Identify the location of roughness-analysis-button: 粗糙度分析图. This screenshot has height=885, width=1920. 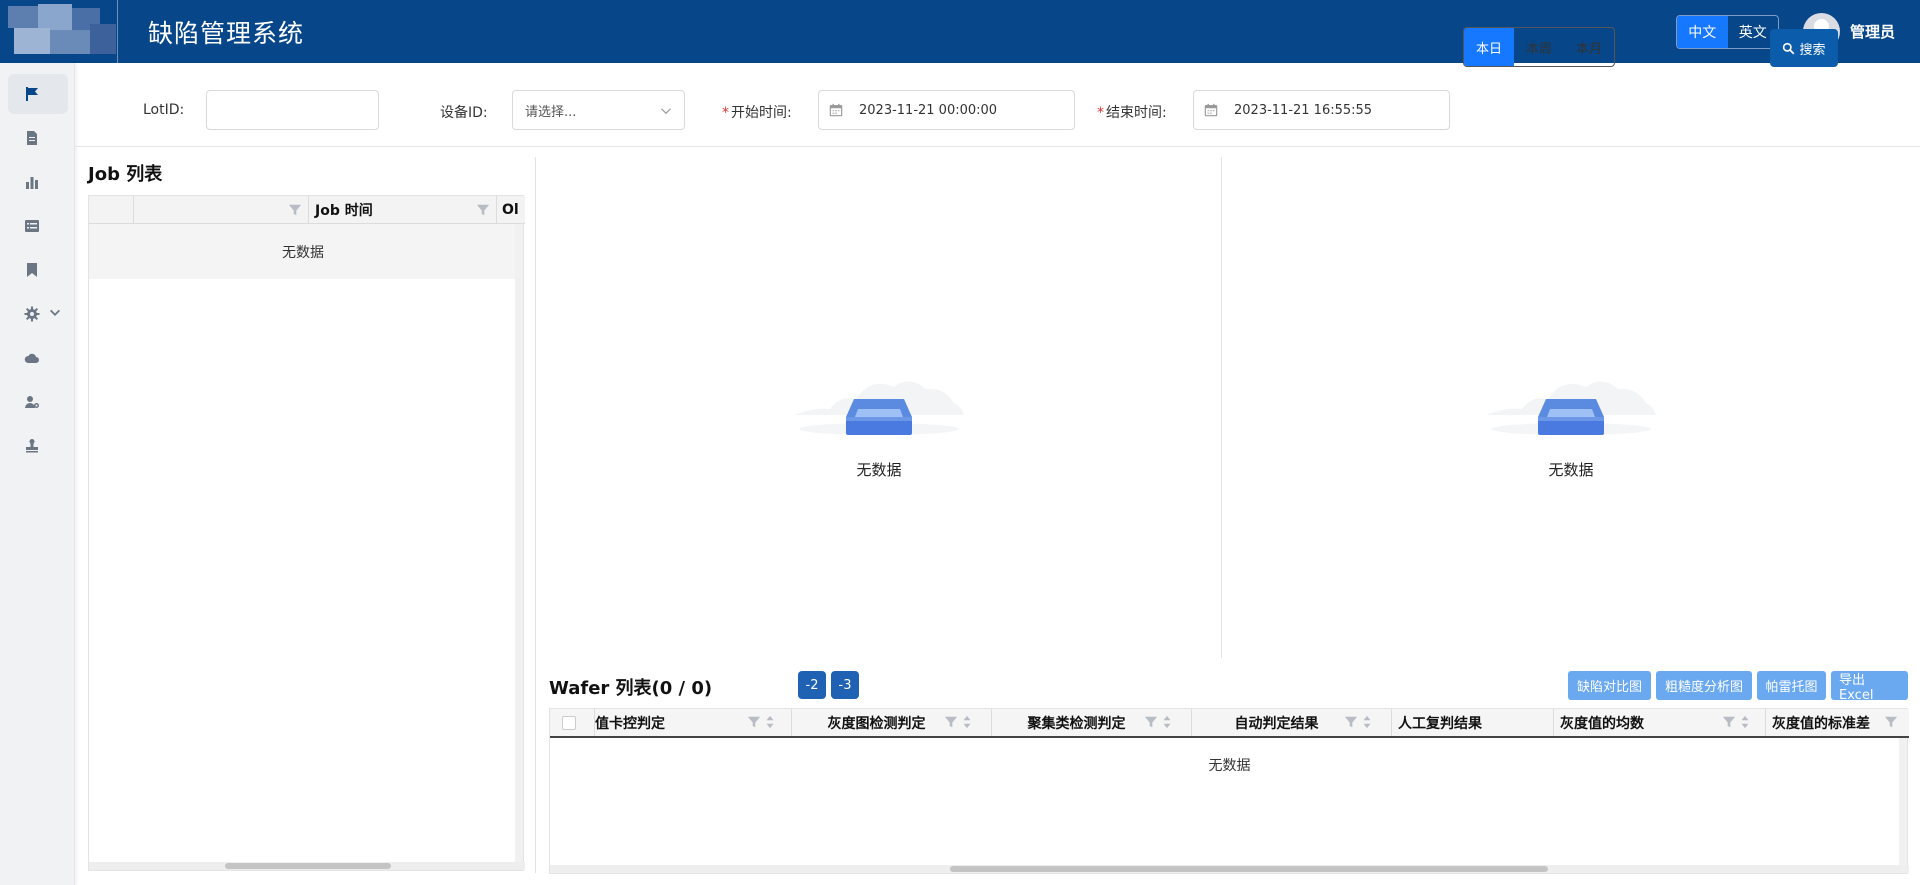
(1704, 685).